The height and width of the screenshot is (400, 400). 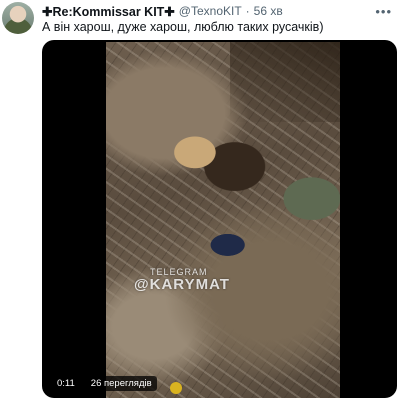 I want to click on video-watermark: TELEGRAM @KARYMAT, so click(x=182, y=280).